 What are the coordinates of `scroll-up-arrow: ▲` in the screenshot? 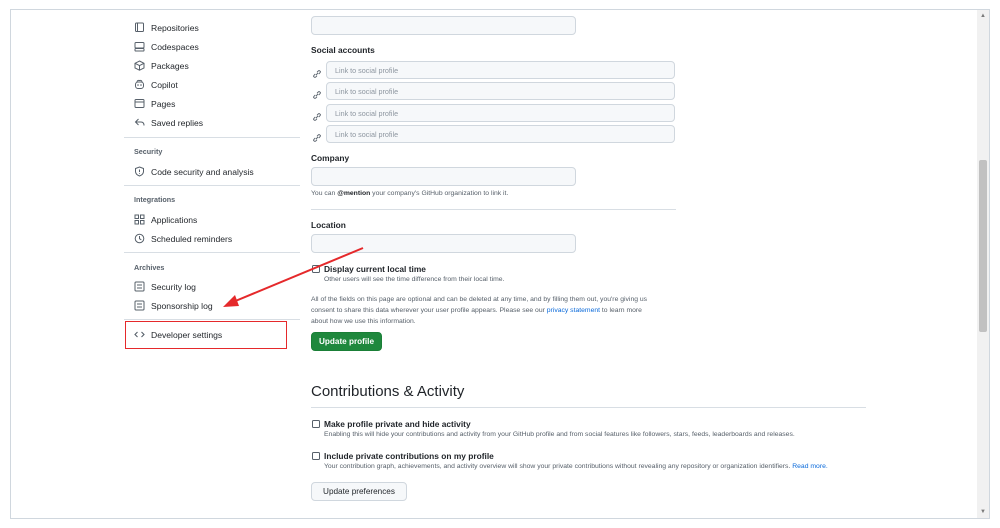 It's located at (983, 16).